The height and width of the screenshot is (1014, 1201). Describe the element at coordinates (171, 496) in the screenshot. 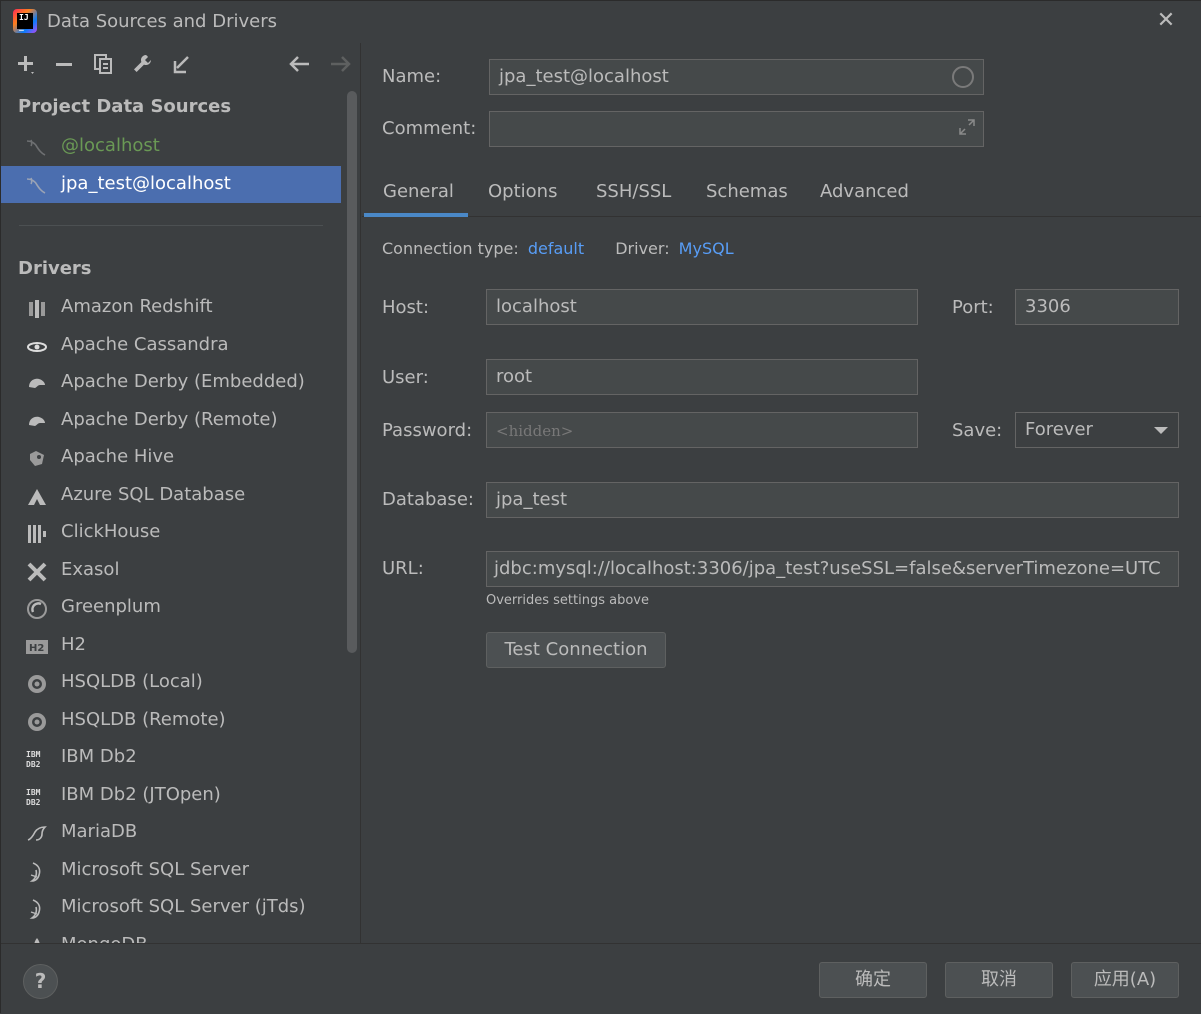

I see `driver-item: Azure SQL Database` at that location.